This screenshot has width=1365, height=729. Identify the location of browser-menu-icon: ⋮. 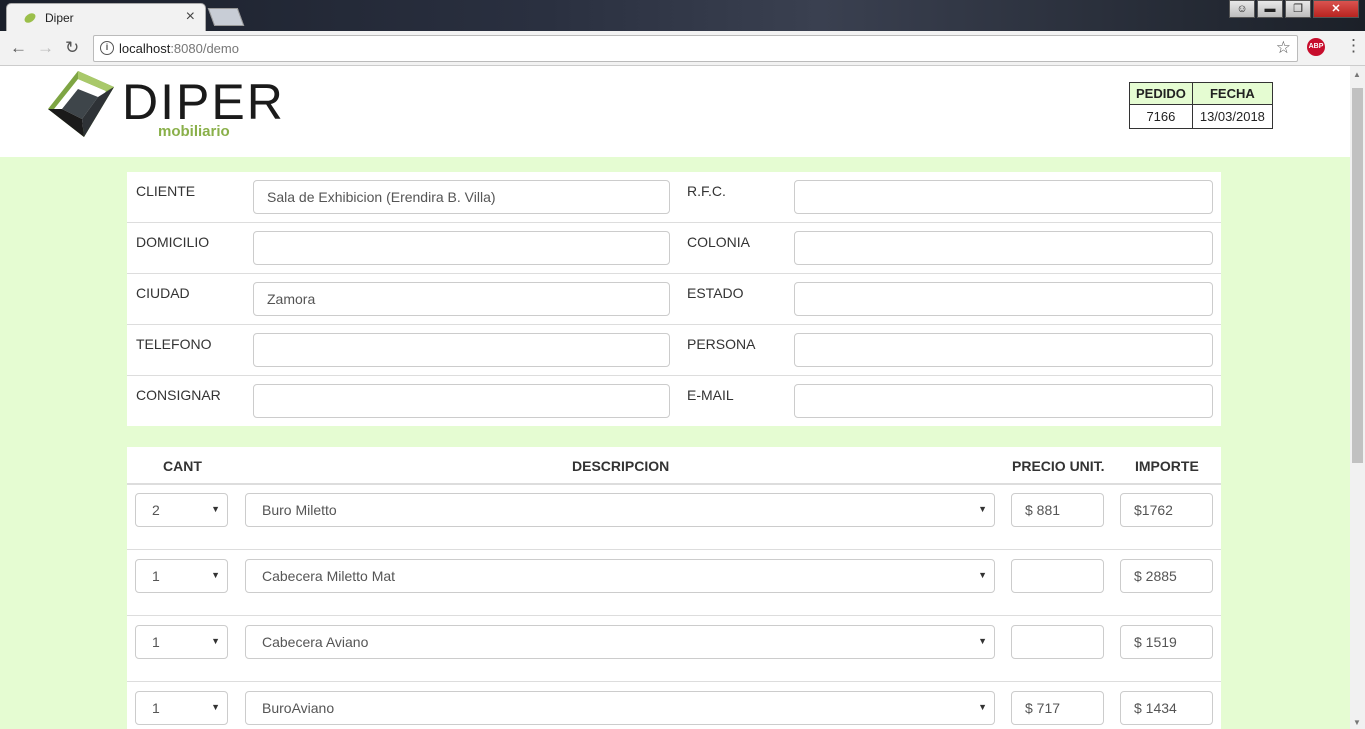
(1353, 46).